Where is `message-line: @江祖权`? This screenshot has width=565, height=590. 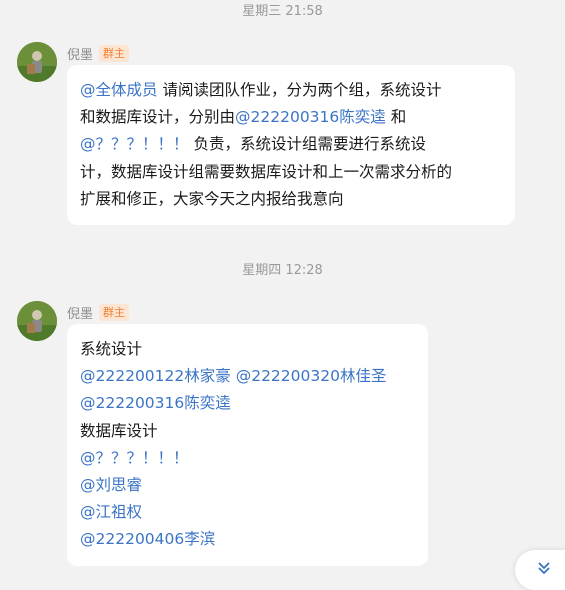 message-line: @江祖权 is located at coordinates (247, 512).